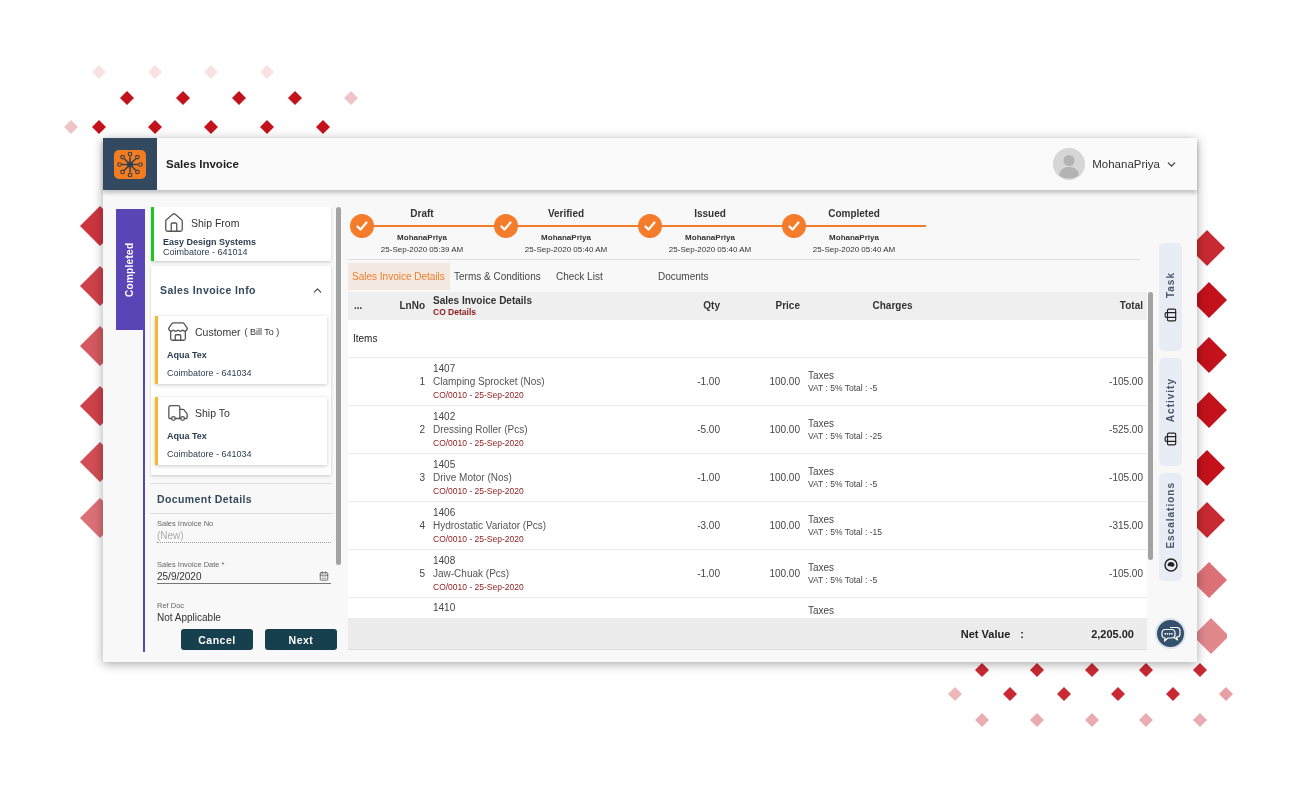 This screenshot has width=1300, height=800. I want to click on column-header: LnNo, so click(411, 306).